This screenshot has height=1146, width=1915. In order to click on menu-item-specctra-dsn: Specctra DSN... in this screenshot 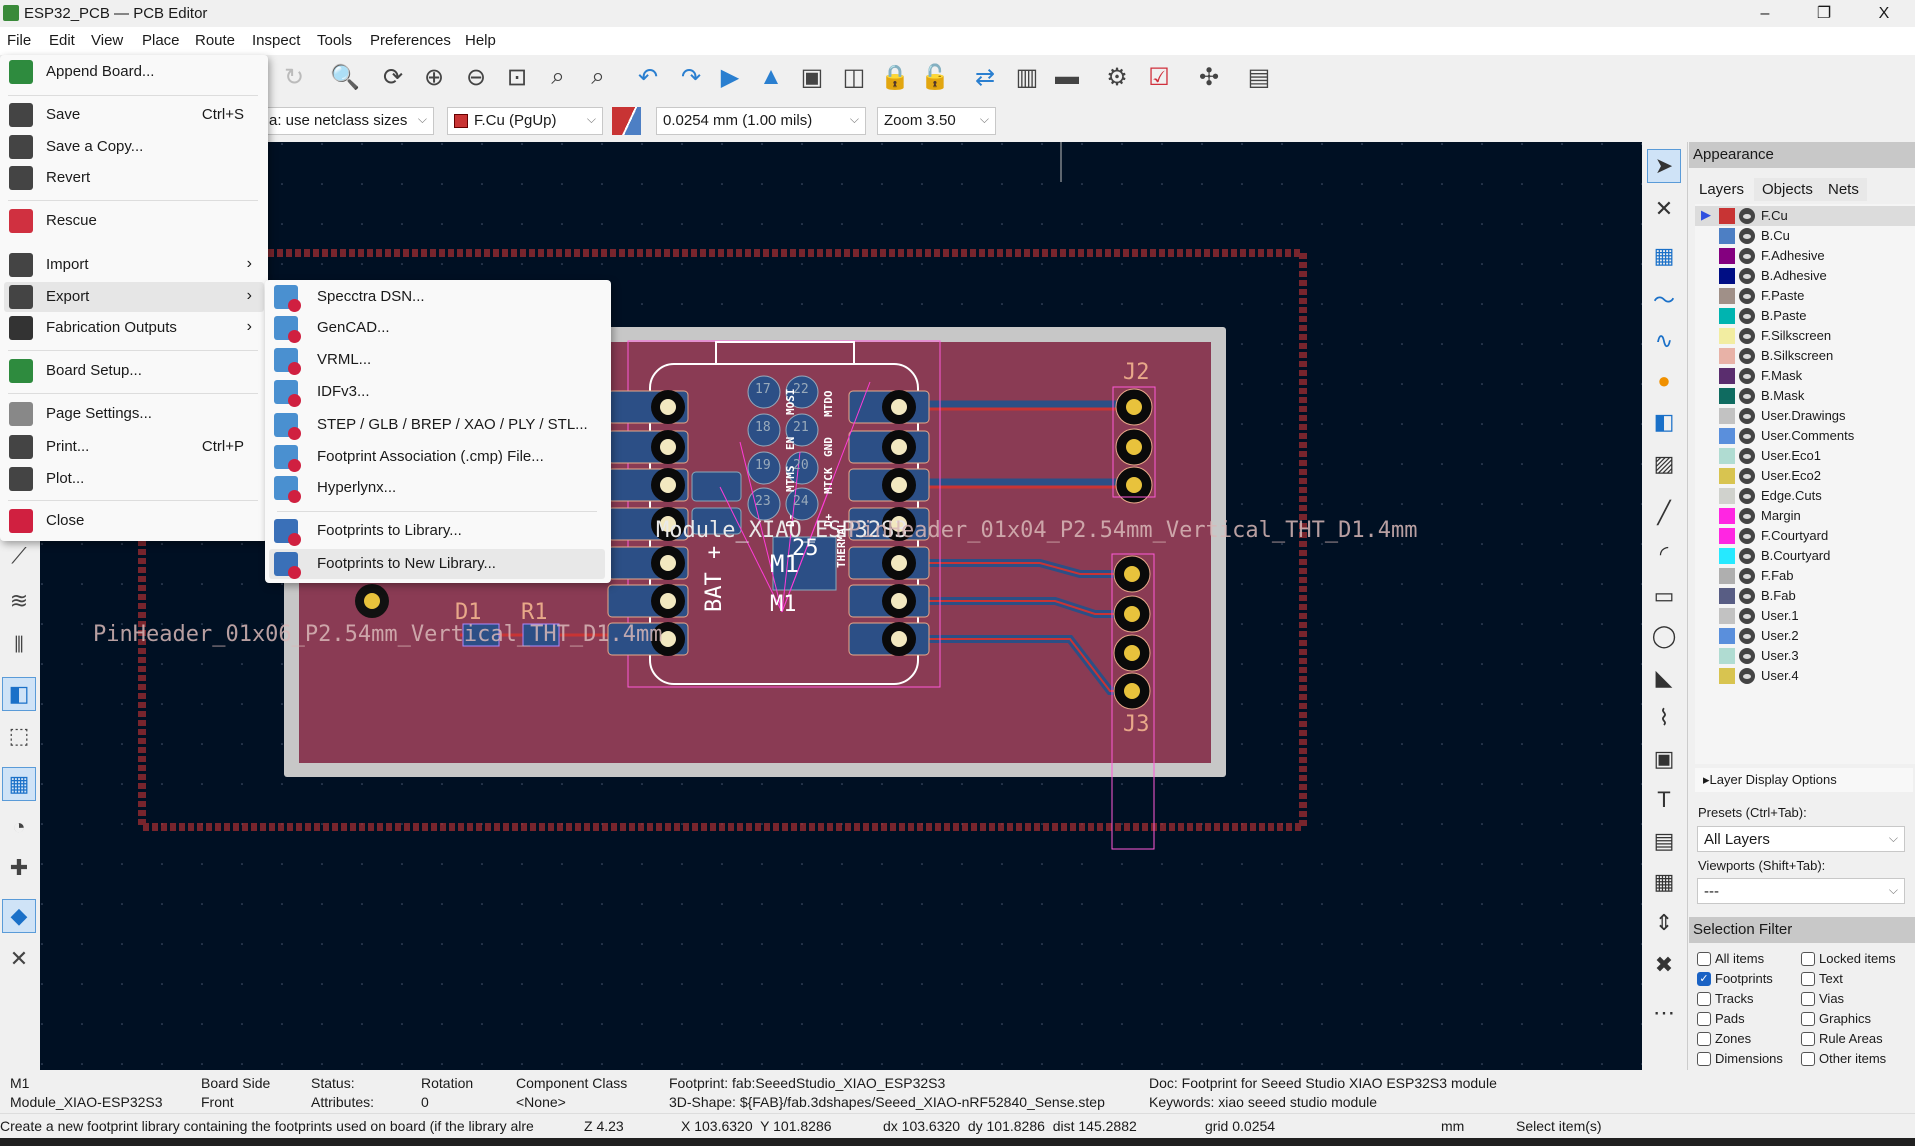, I will do `click(437, 297)`.